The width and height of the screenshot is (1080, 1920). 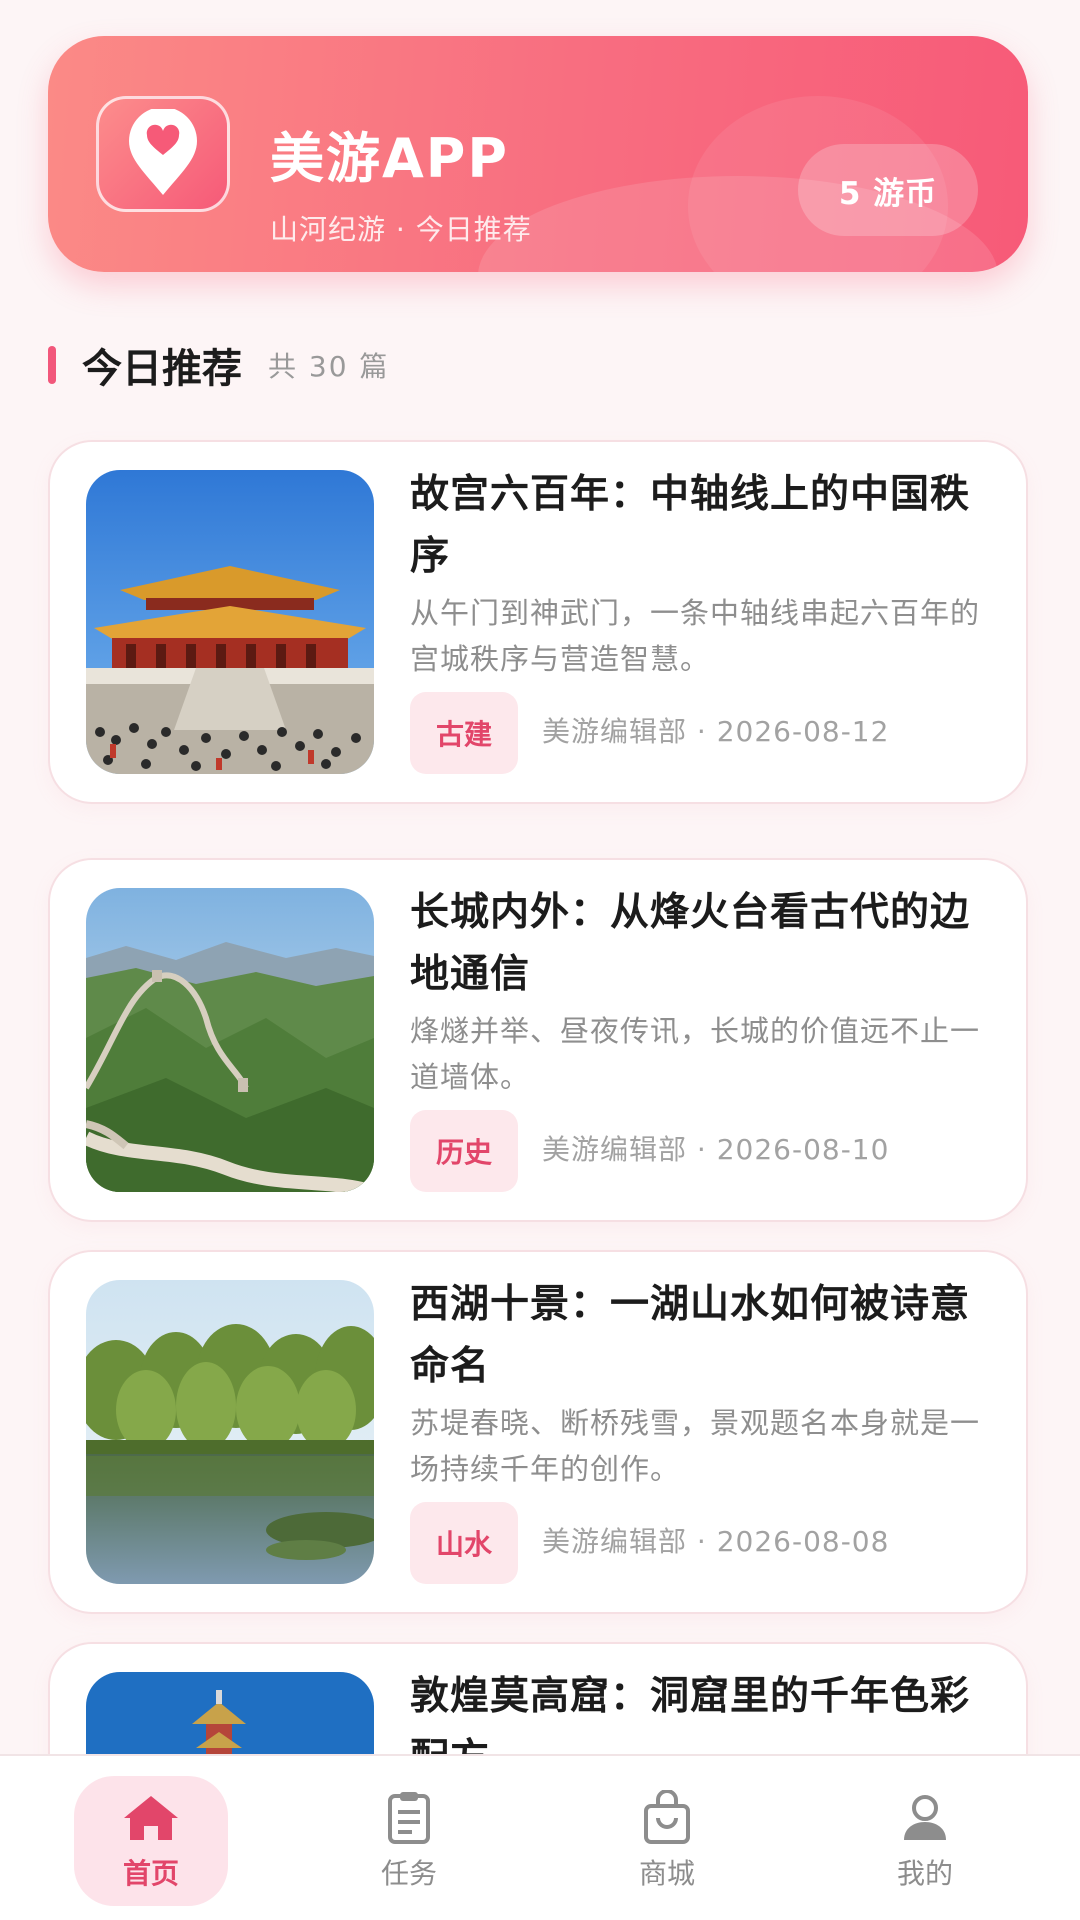 I want to click on heart-pin-icon, so click(x=163, y=152).